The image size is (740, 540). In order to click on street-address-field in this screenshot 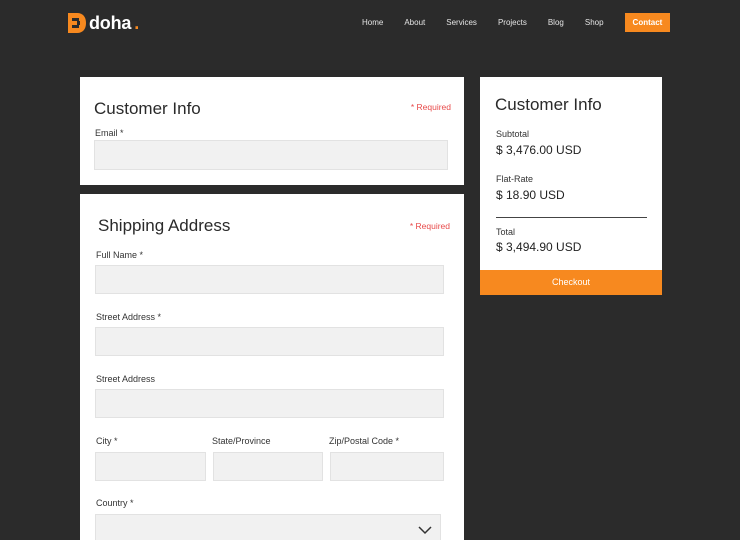, I will do `click(269, 341)`.